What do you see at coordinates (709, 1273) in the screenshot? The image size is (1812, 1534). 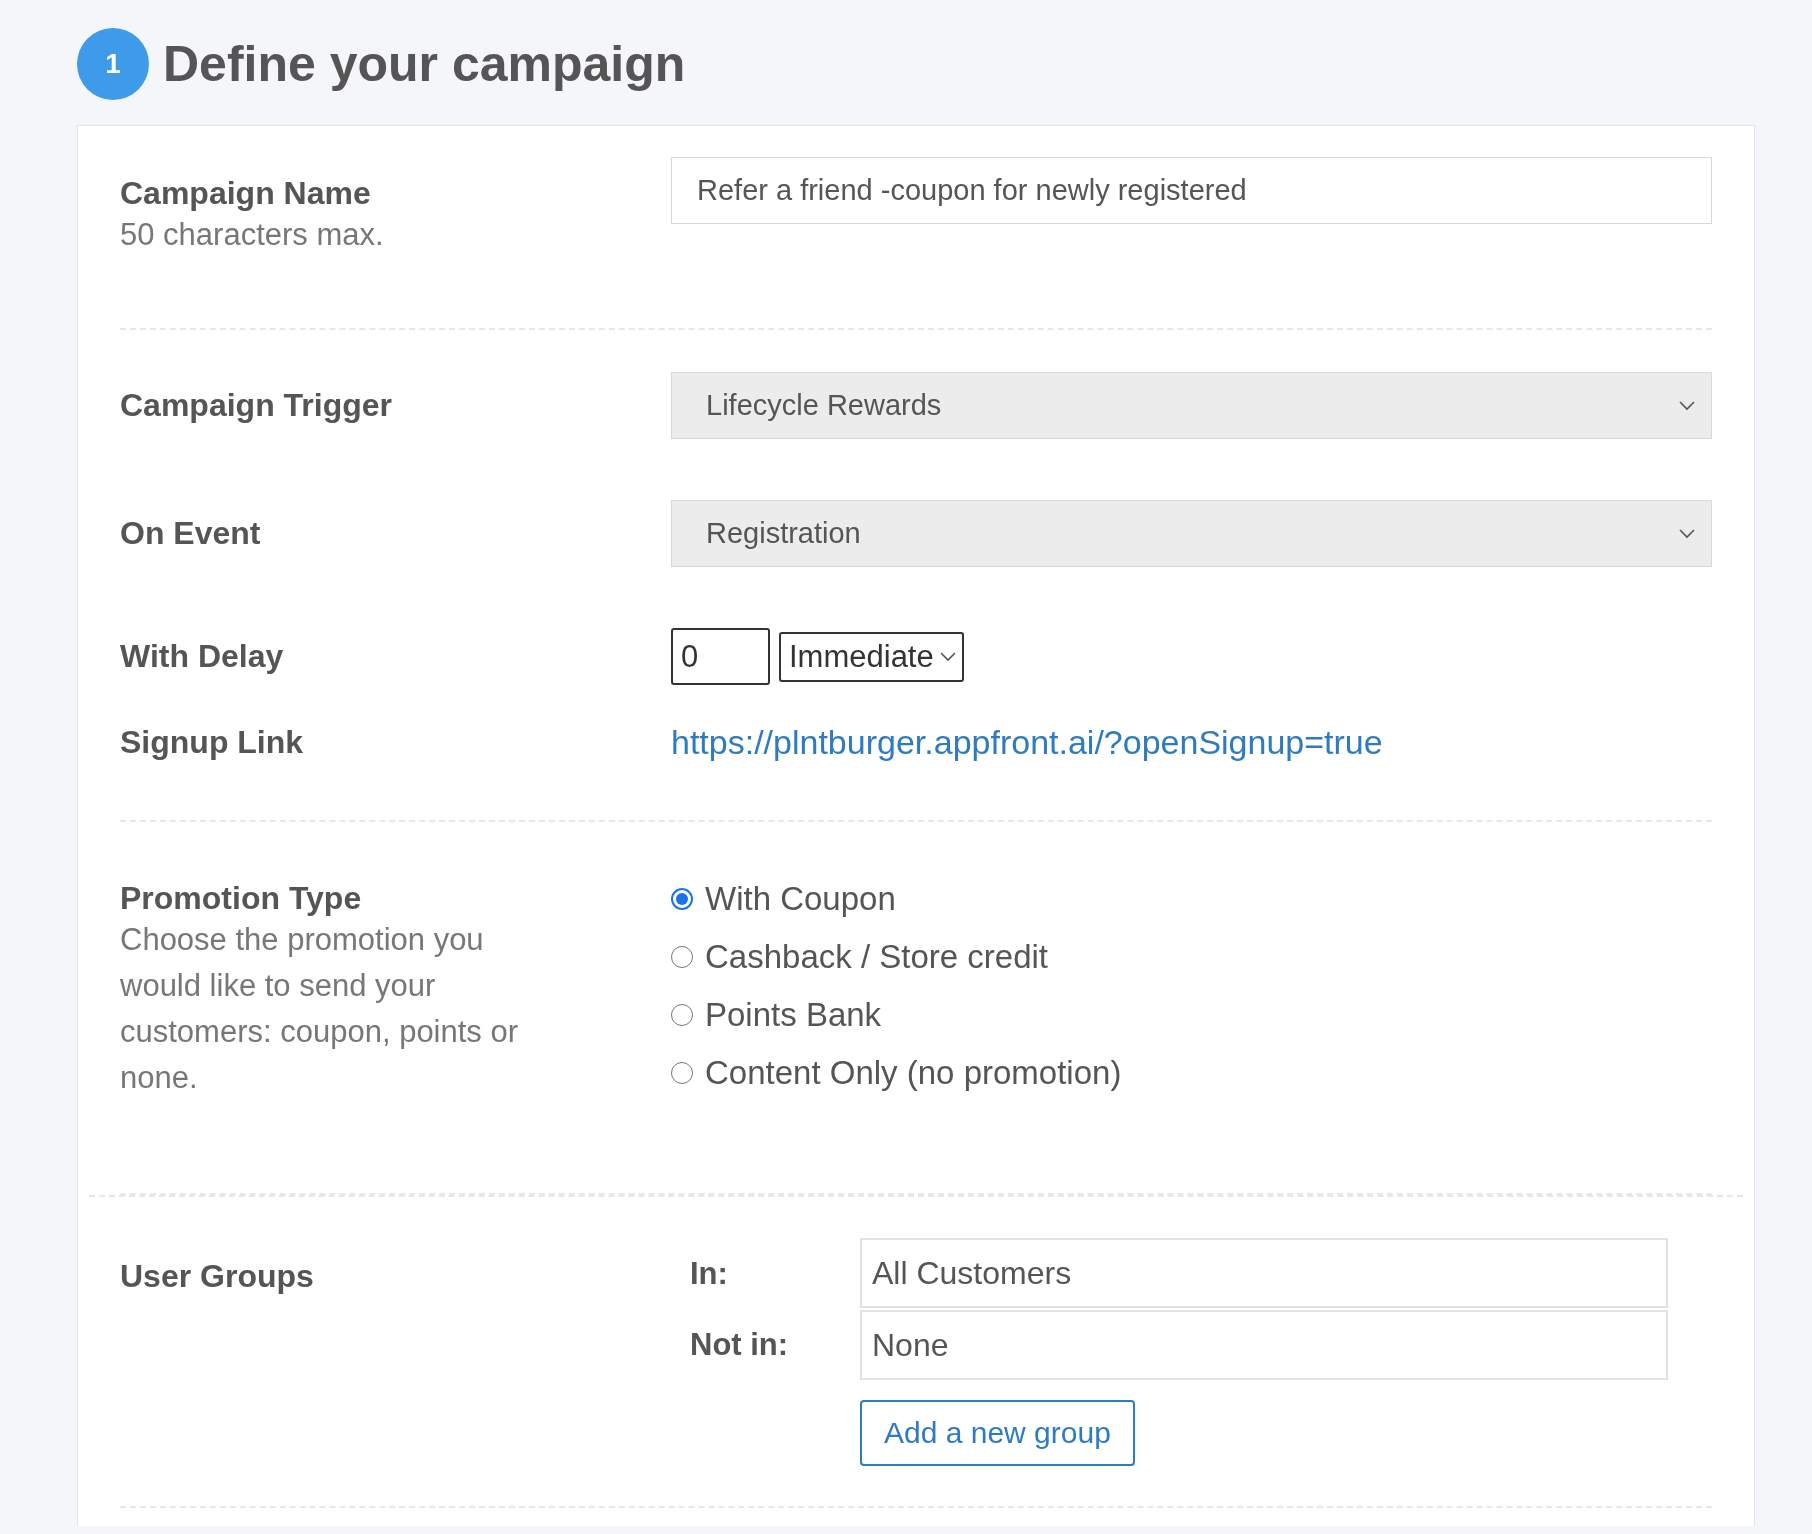 I see `in-label: In:` at bounding box center [709, 1273].